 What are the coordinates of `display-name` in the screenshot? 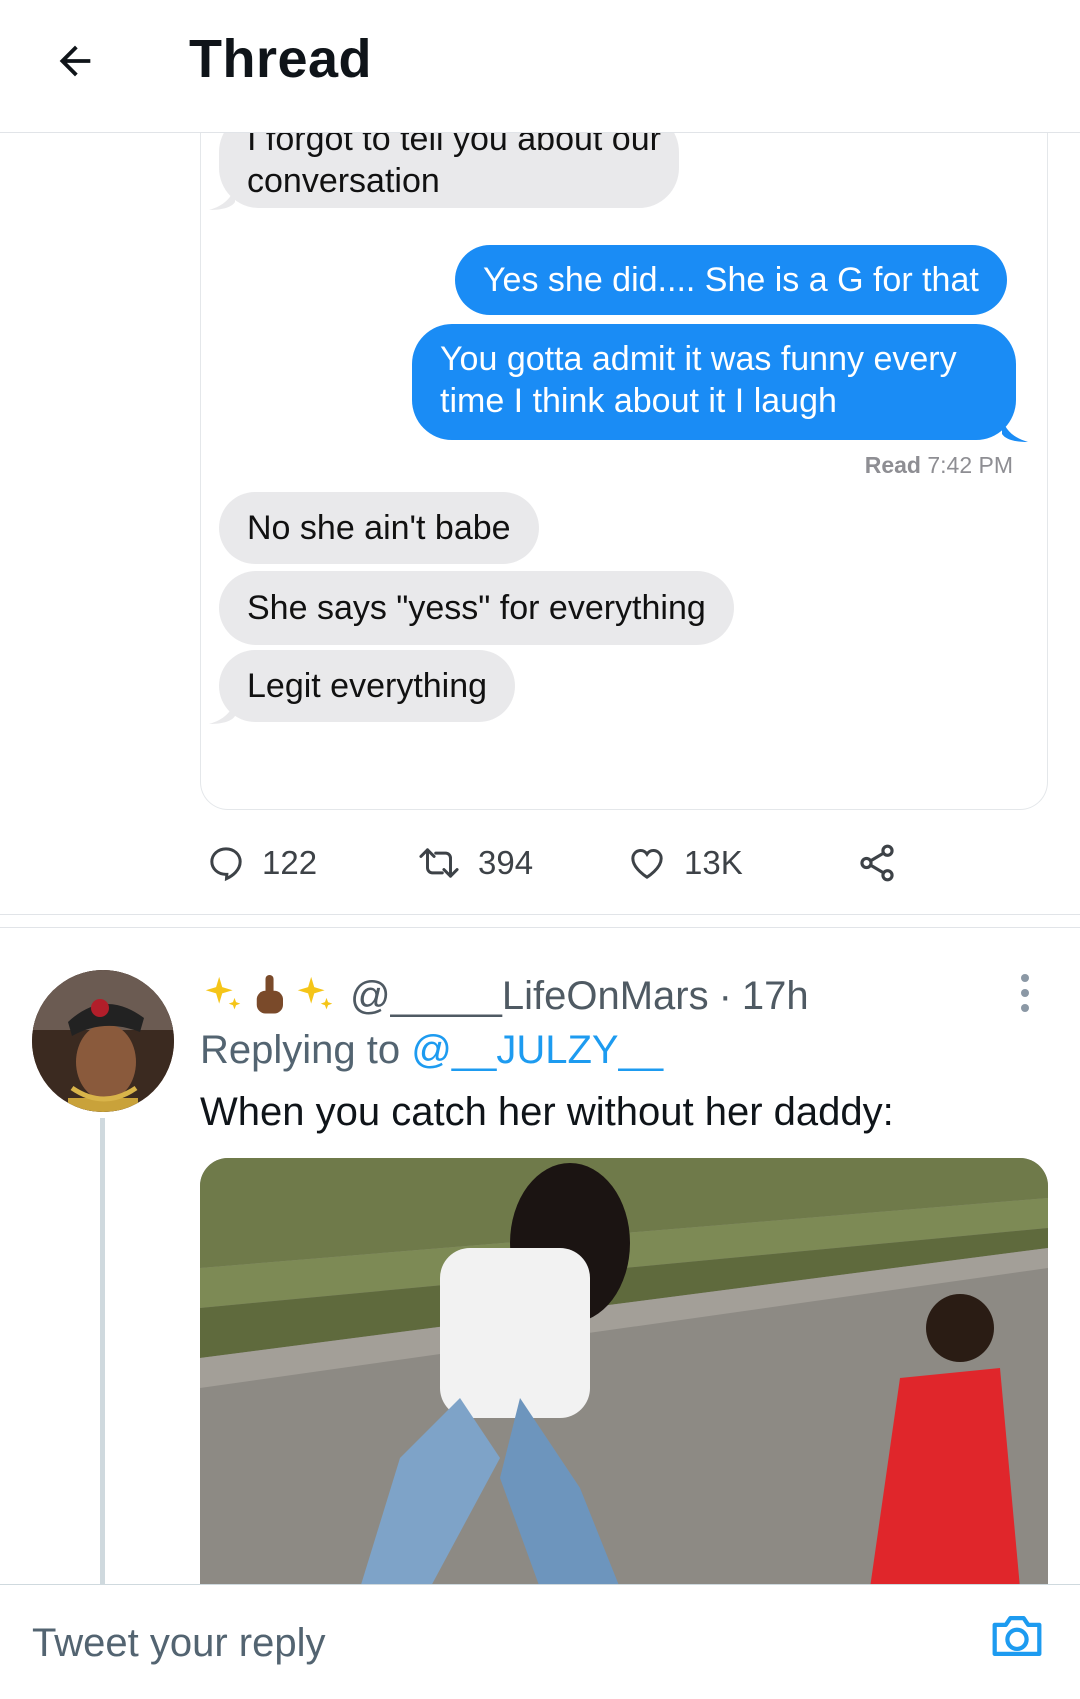 It's located at (269, 996).